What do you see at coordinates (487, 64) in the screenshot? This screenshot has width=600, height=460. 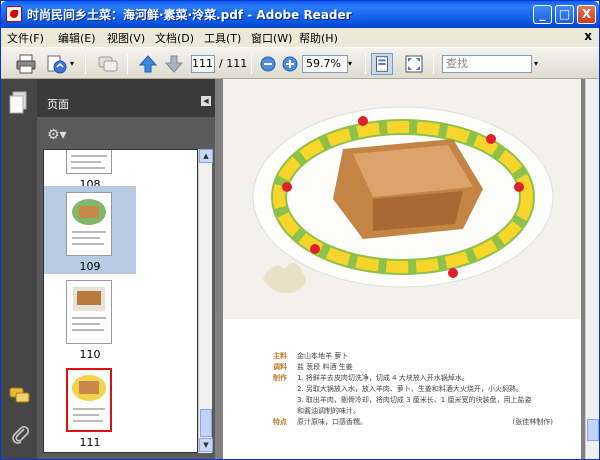 I see `search-input: 查找` at bounding box center [487, 64].